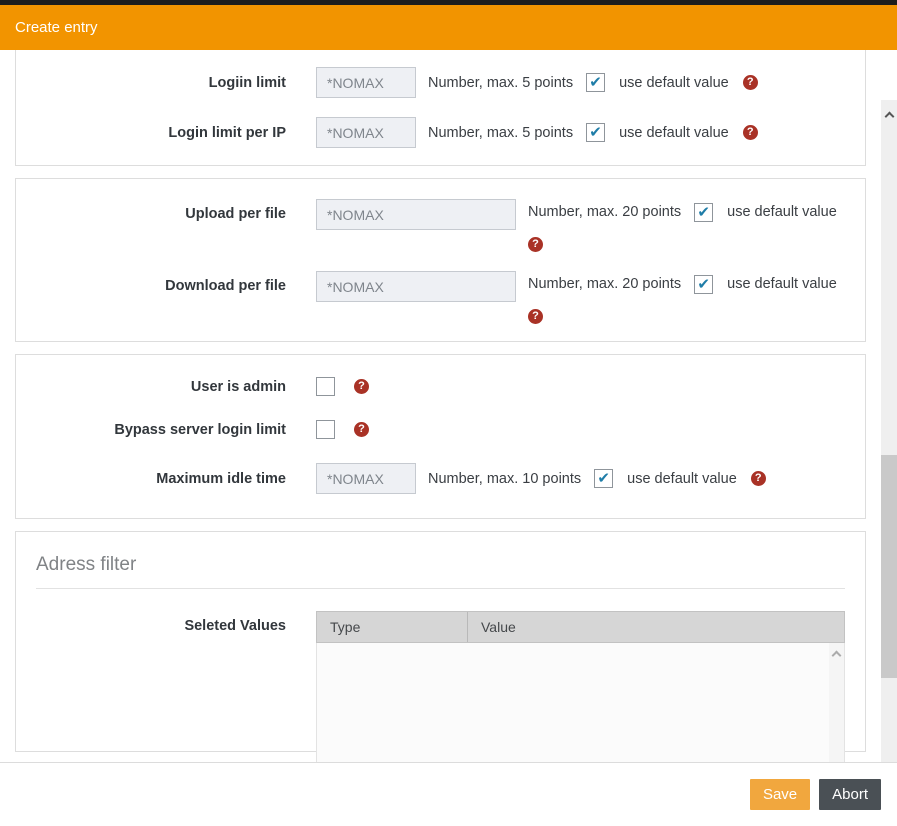 This screenshot has height=826, width=897. I want to click on modal-title: Create entry, so click(56, 27).